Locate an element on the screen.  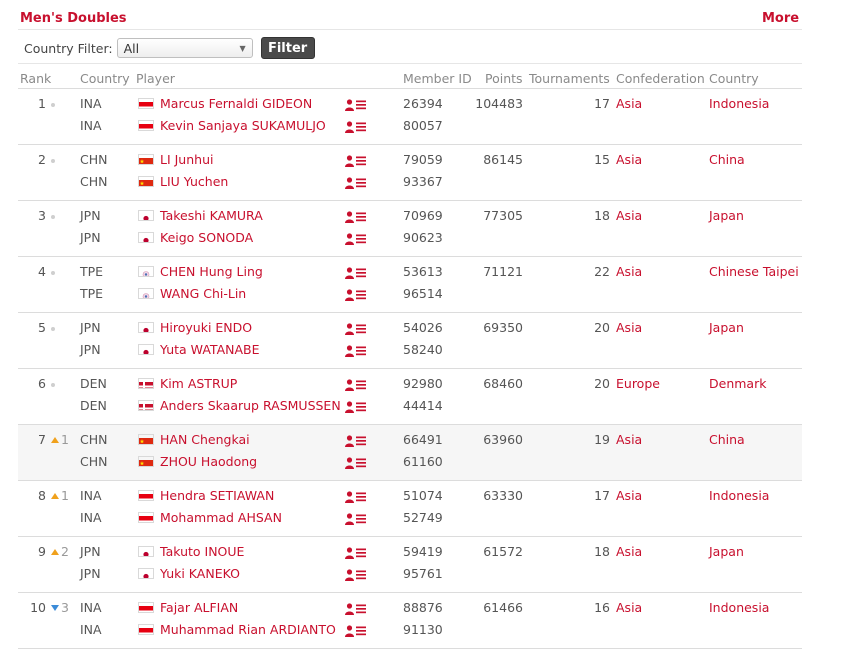
player-name-link: Hiroyuki ENDO is located at coordinates (206, 327).